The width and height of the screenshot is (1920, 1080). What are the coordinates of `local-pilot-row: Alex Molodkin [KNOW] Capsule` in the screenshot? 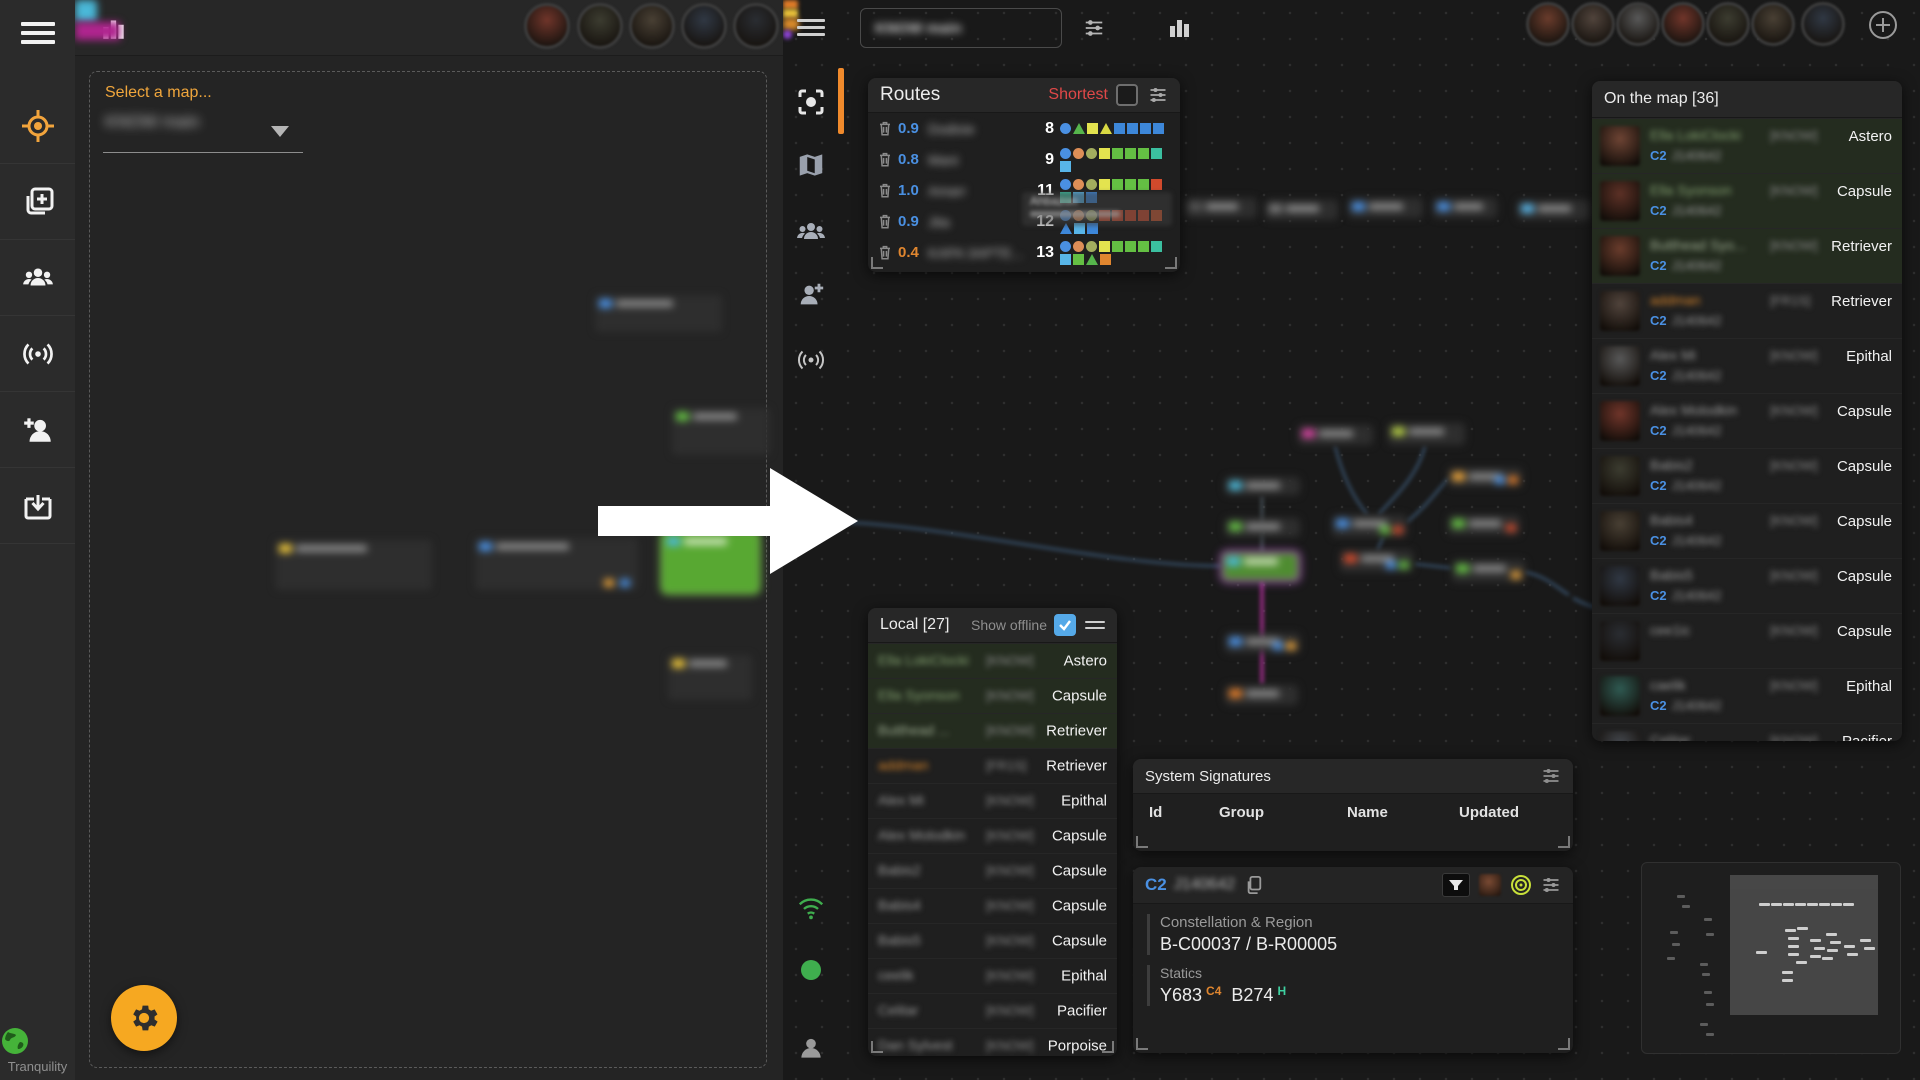 It's located at (992, 835).